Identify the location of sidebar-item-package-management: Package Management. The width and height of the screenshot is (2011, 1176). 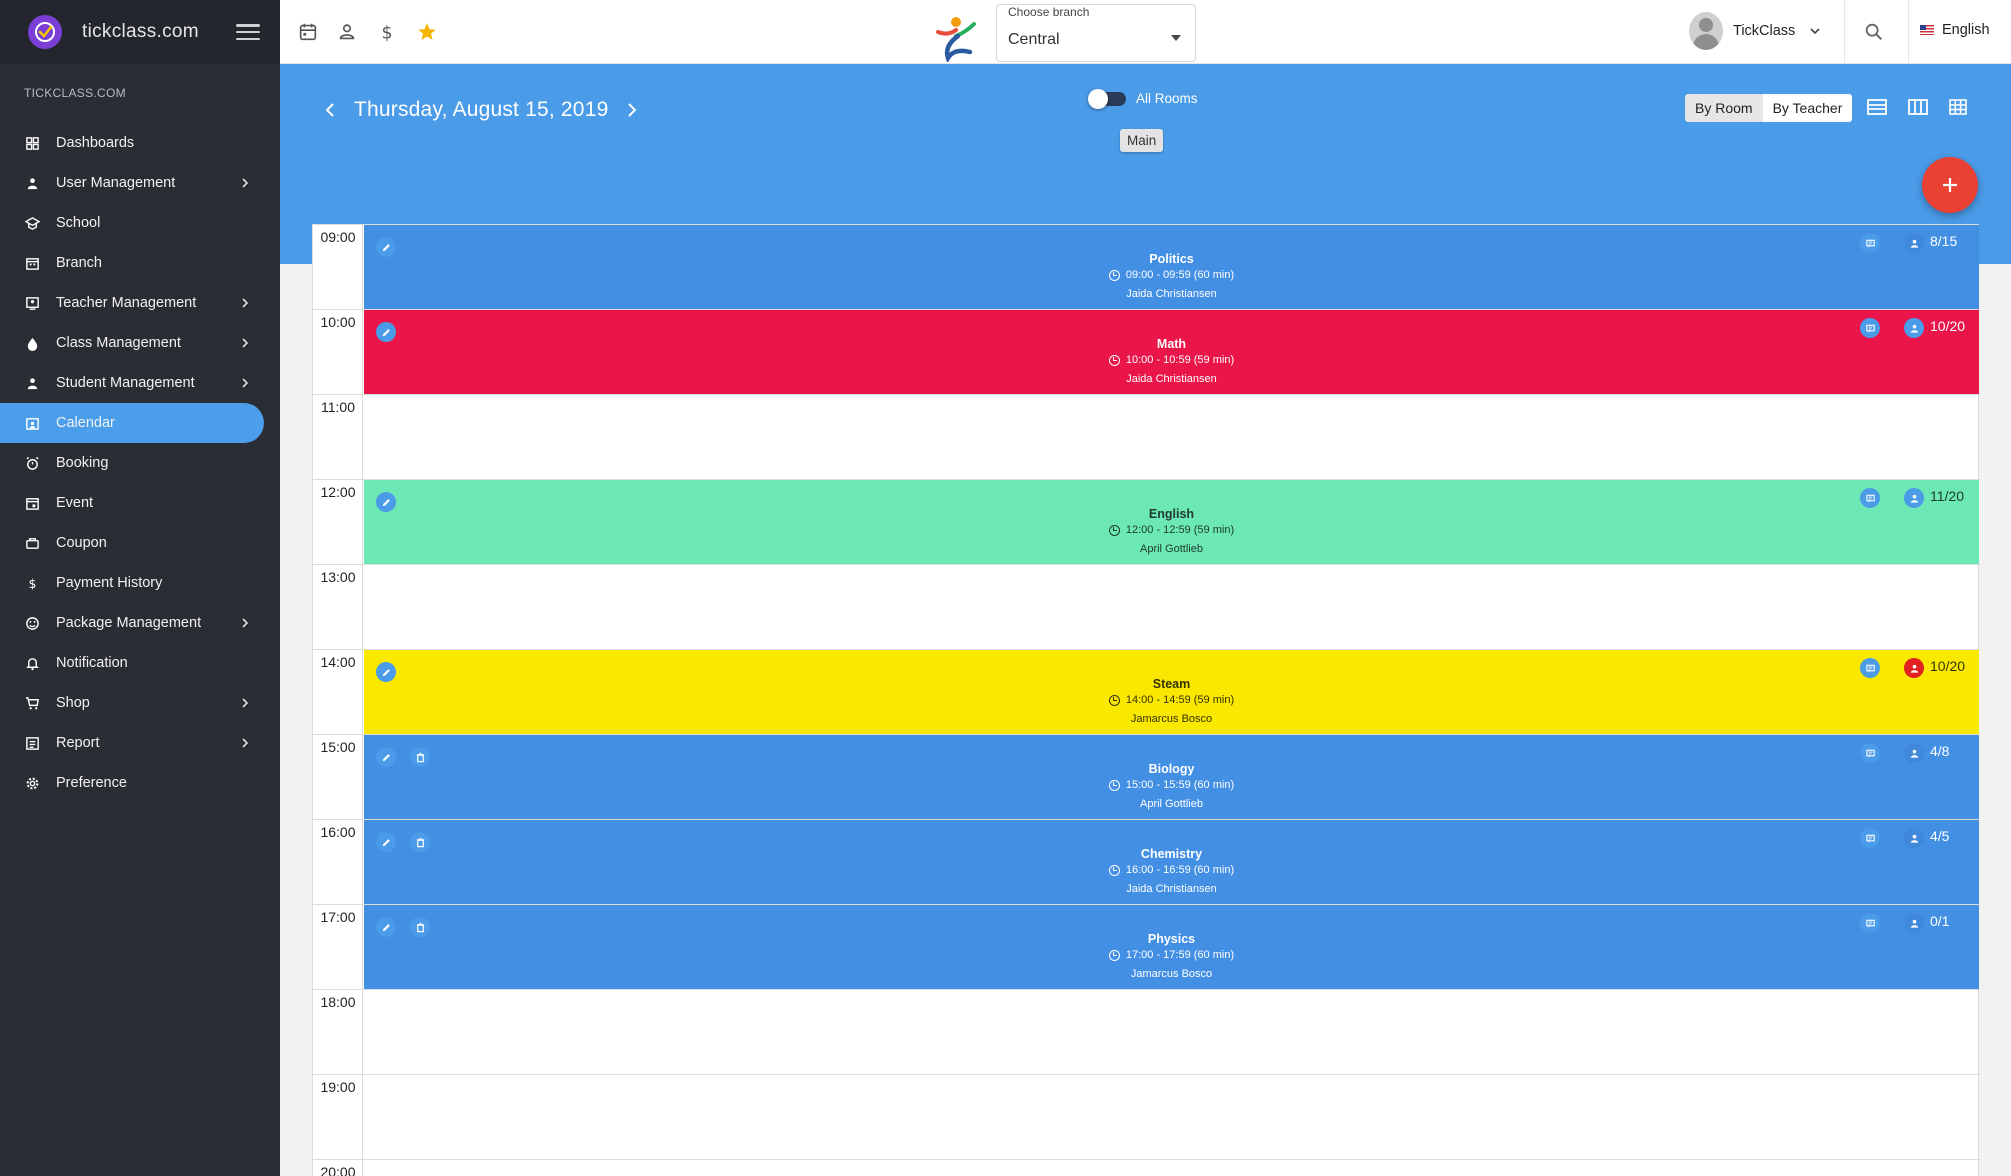
(140, 623).